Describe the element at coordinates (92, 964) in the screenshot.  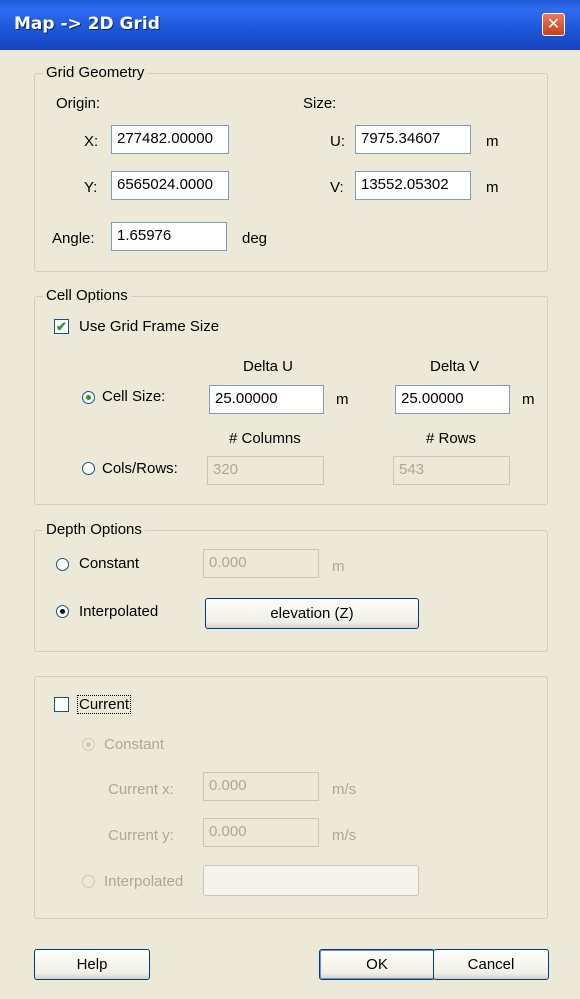
I see `help-button: Help` at that location.